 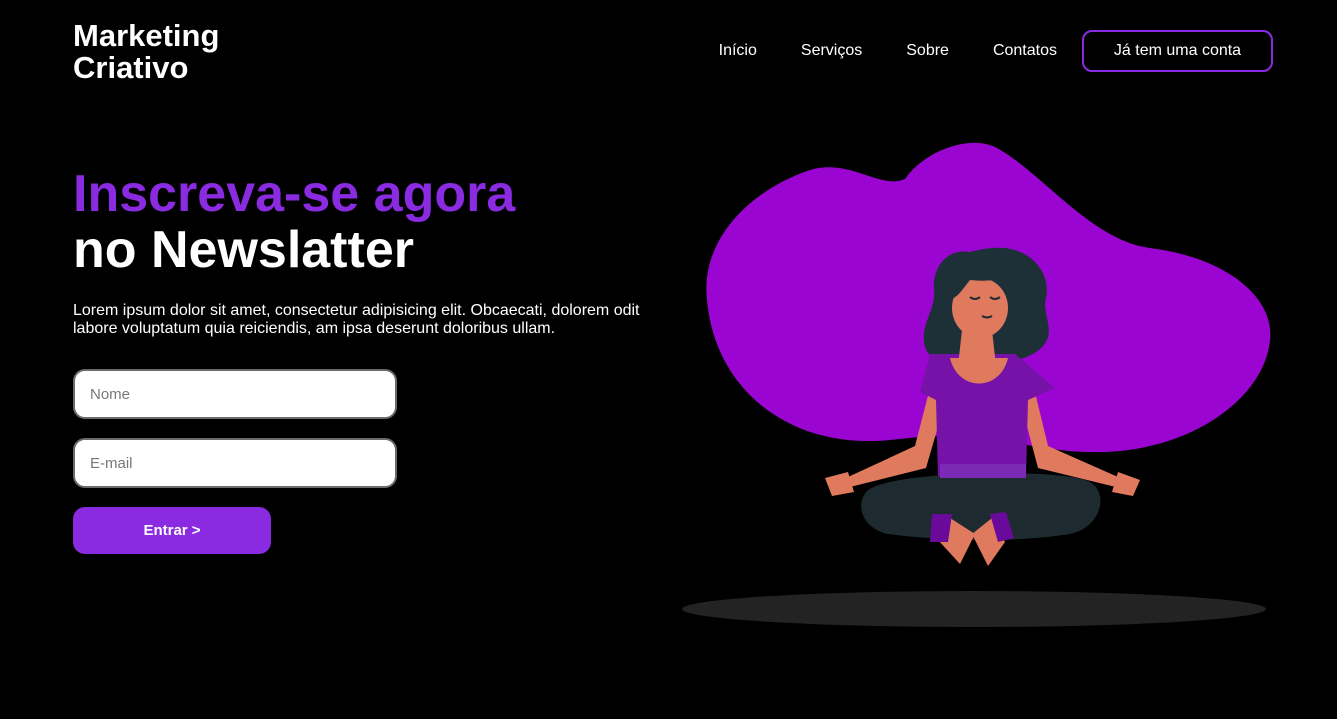 What do you see at coordinates (294, 194) in the screenshot?
I see `hero-title-line-1: Inscreva-se agora` at bounding box center [294, 194].